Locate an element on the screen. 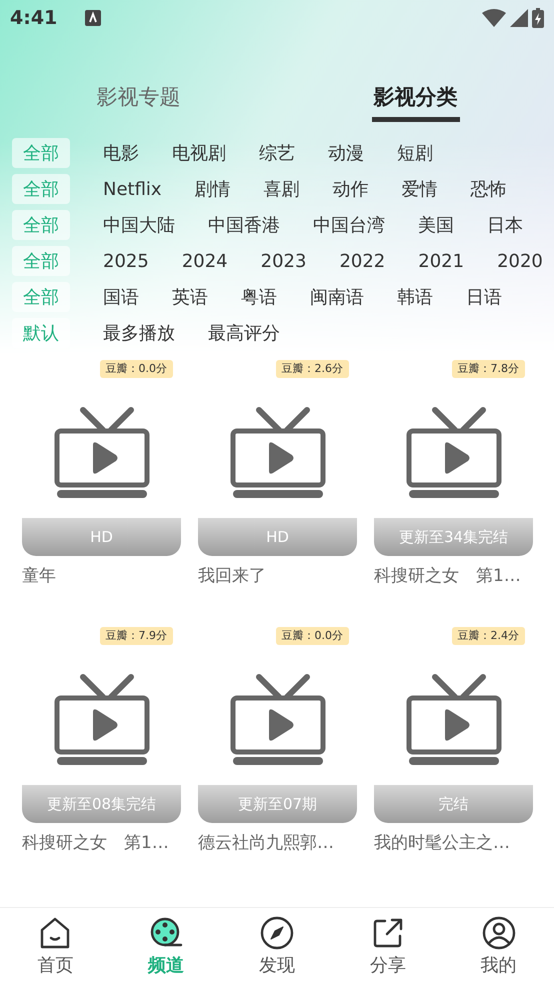 This screenshot has height=985, width=554. filter-option: 剧情 is located at coordinates (212, 189).